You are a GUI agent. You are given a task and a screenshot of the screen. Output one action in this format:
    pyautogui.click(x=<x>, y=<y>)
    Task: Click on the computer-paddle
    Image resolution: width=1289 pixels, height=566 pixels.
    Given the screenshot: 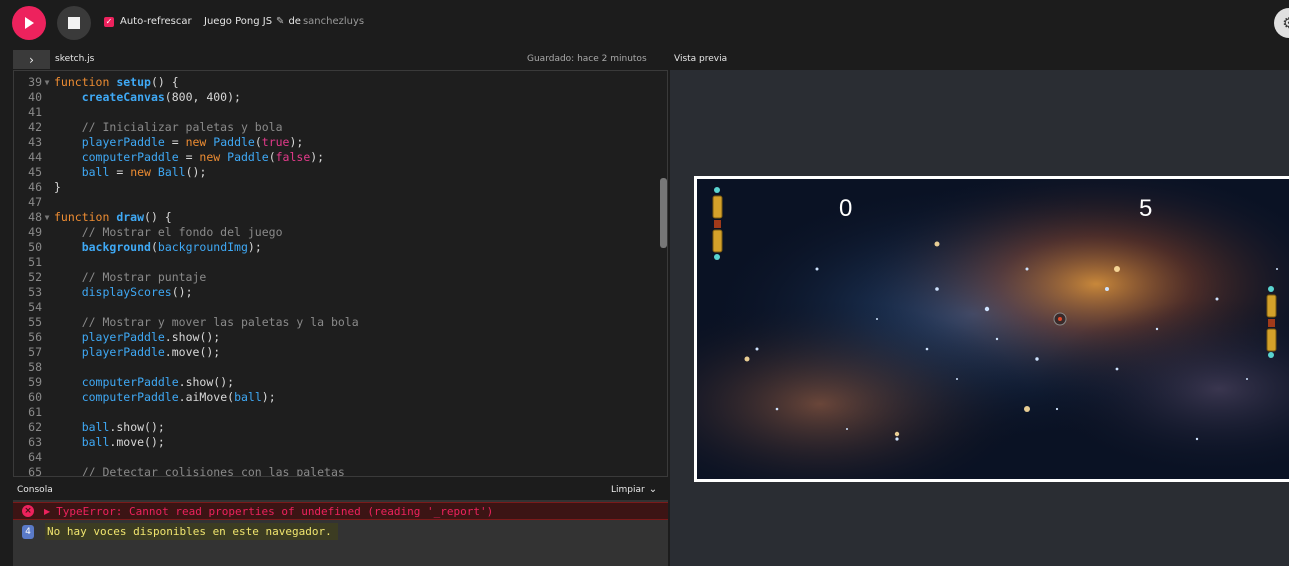 What is the action you would take?
    pyautogui.click(x=1271, y=322)
    